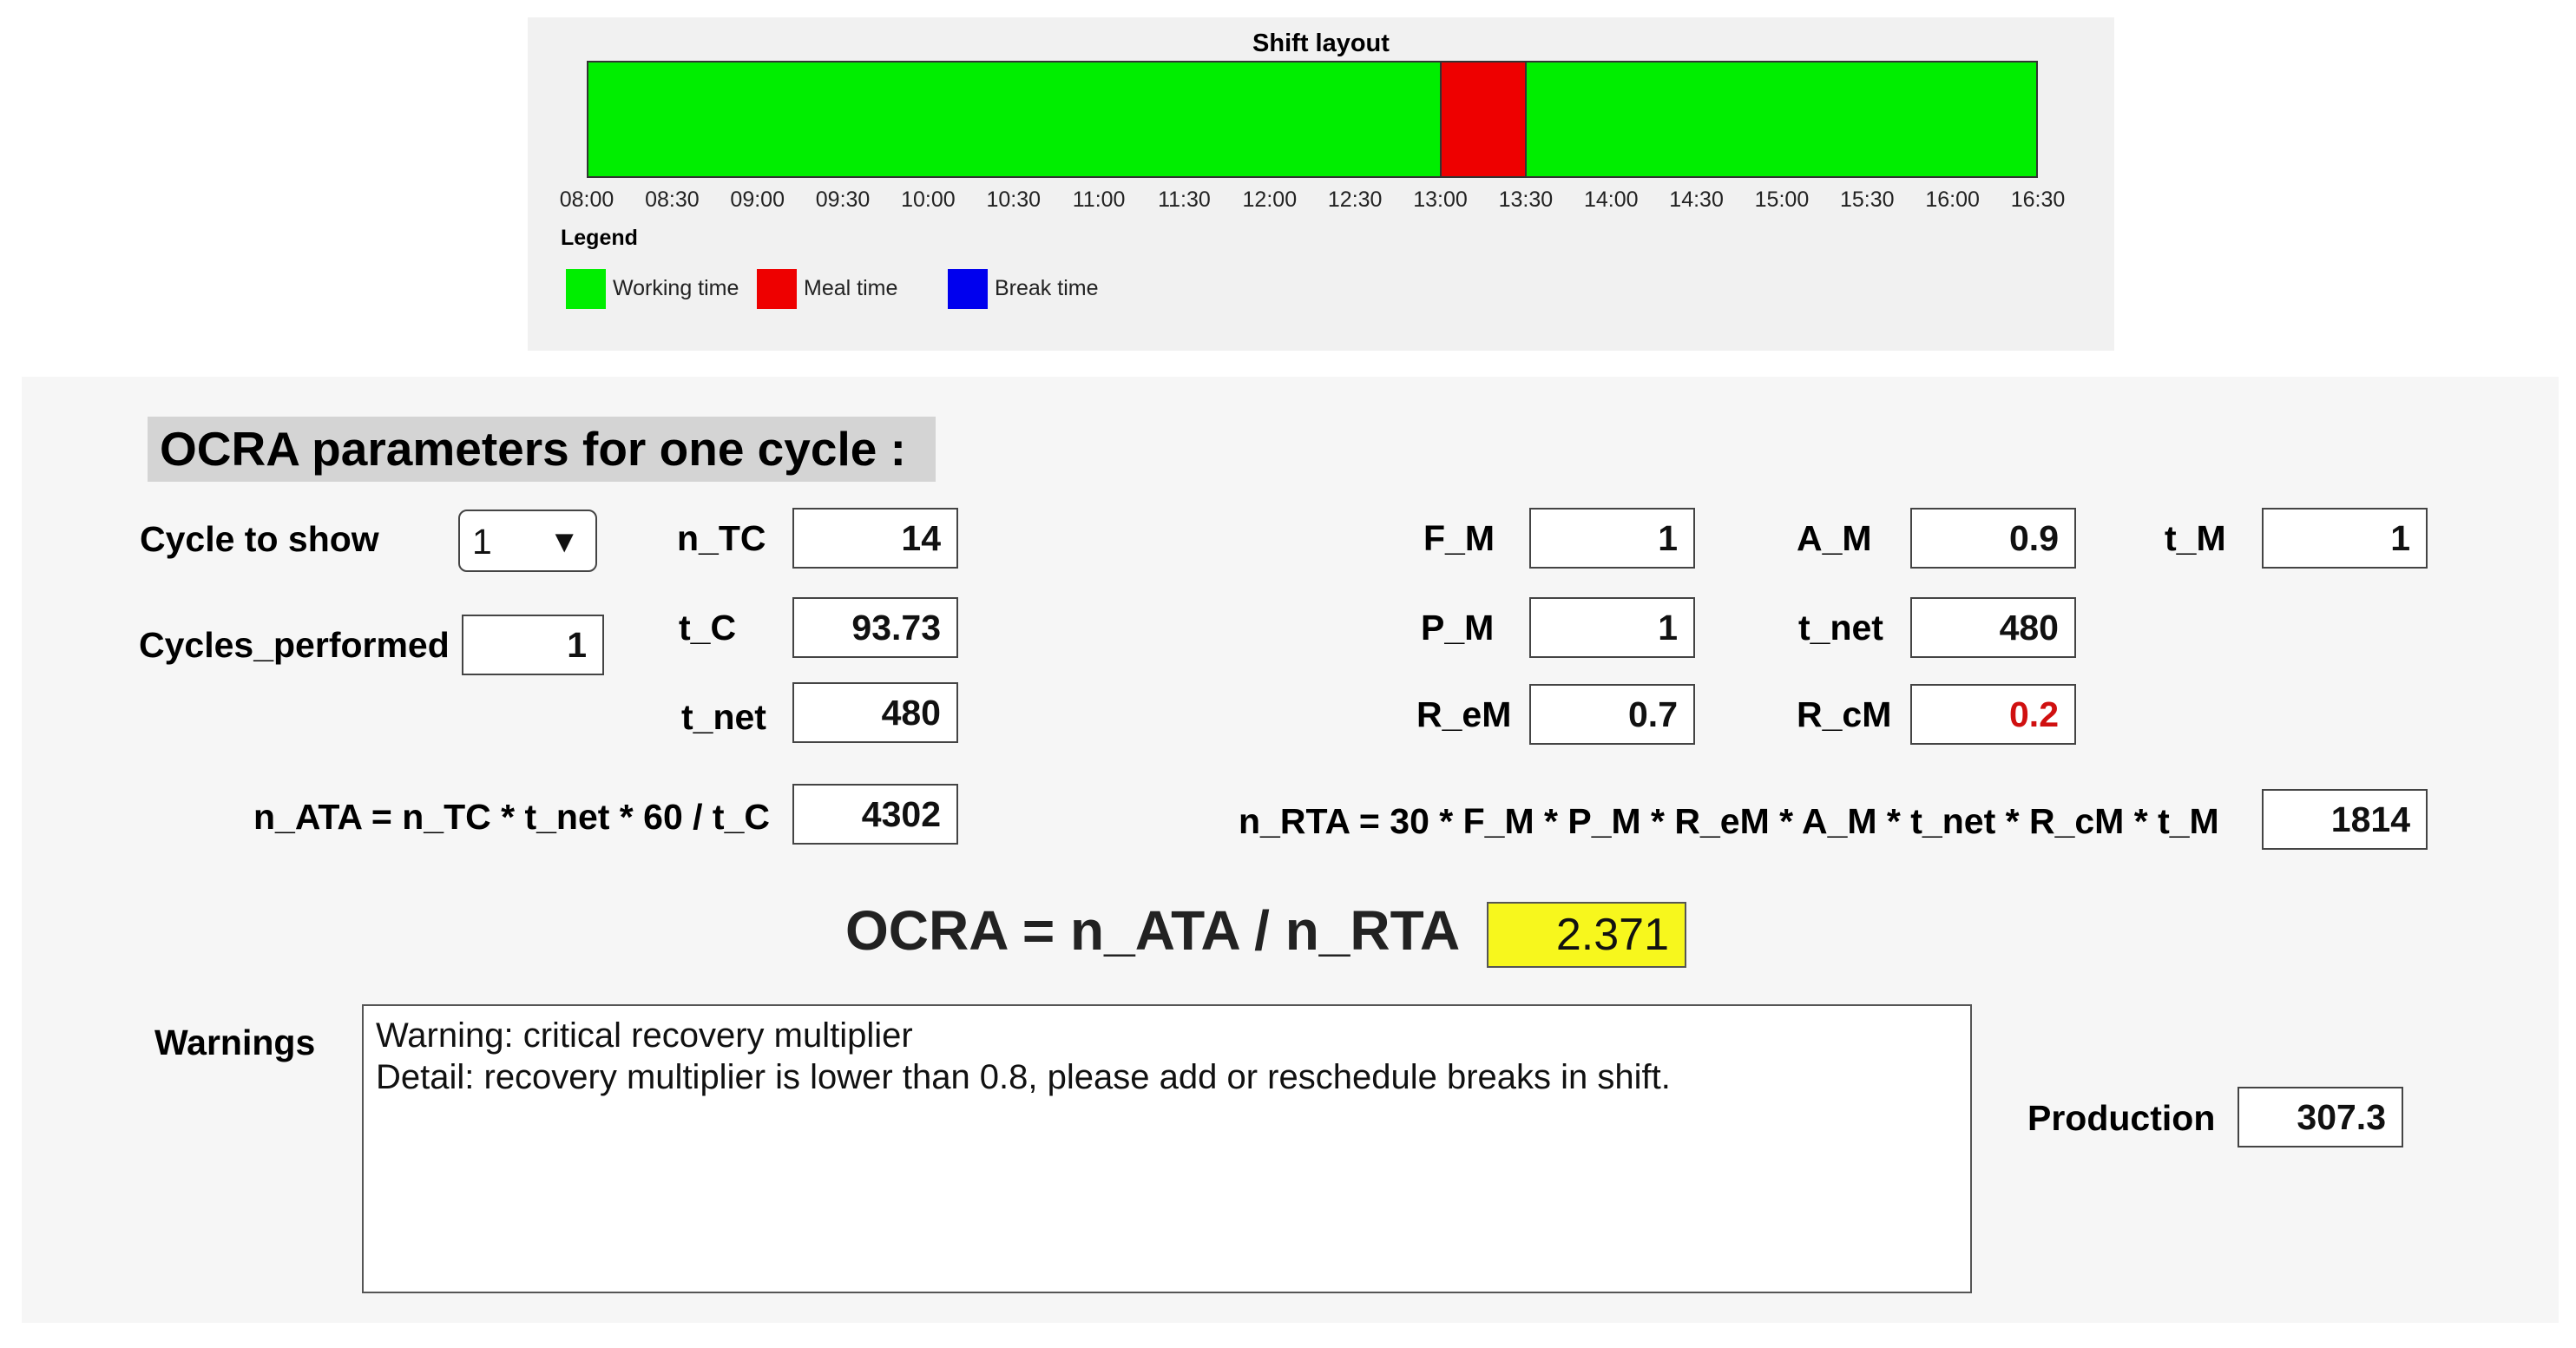 The width and height of the screenshot is (2576, 1348). Describe the element at coordinates (1844, 714) in the screenshot. I see `r-cm-label: R_cM` at that location.